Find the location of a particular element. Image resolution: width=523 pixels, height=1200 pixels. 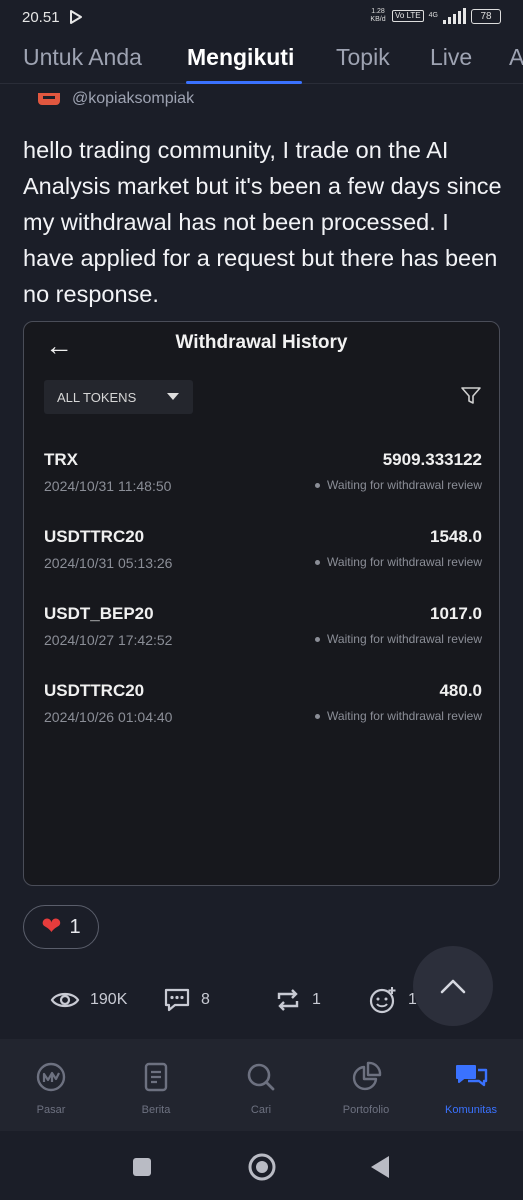

token-filter-select: ALL TOKENS is located at coordinates (118, 397).